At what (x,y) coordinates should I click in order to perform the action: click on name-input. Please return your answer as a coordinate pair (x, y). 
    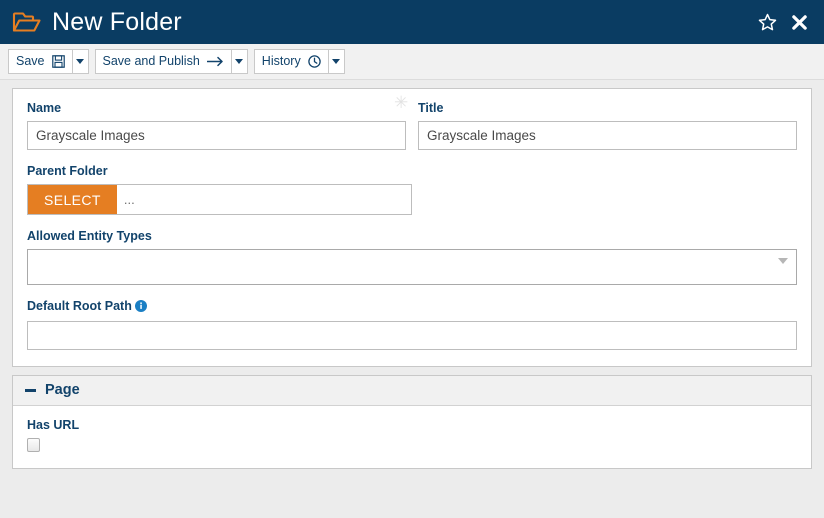
    Looking at the image, I should click on (216, 135).